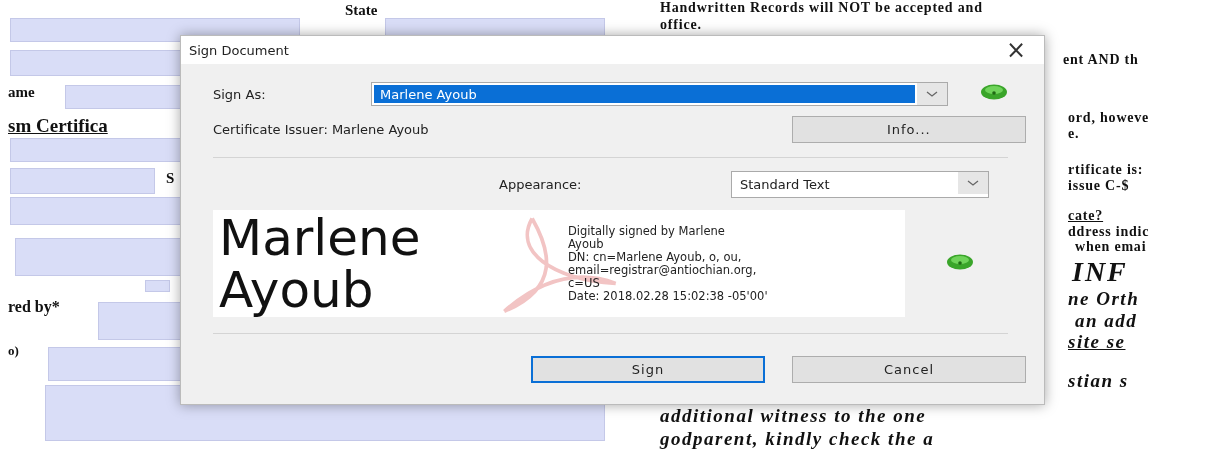  Describe the element at coordinates (58, 126) in the screenshot. I see `form-label: sm Certifica` at that location.